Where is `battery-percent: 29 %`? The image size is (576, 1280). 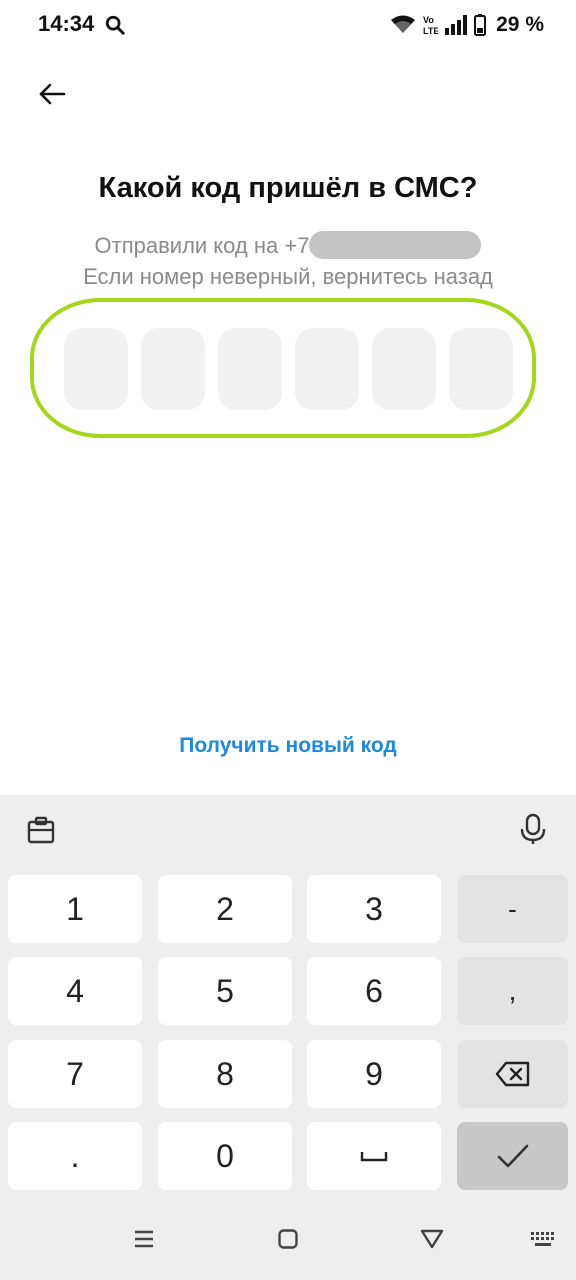 battery-percent: 29 % is located at coordinates (520, 24).